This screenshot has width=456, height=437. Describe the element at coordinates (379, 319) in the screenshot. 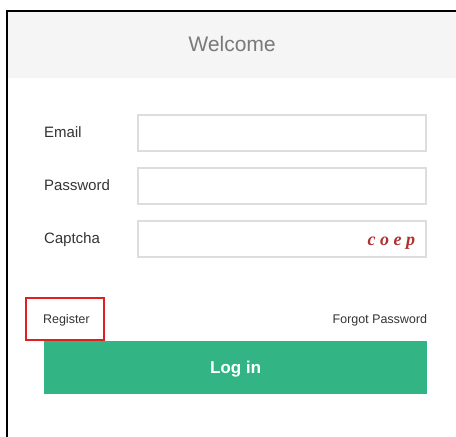

I see `forgot-password-link: Forgot Password` at that location.